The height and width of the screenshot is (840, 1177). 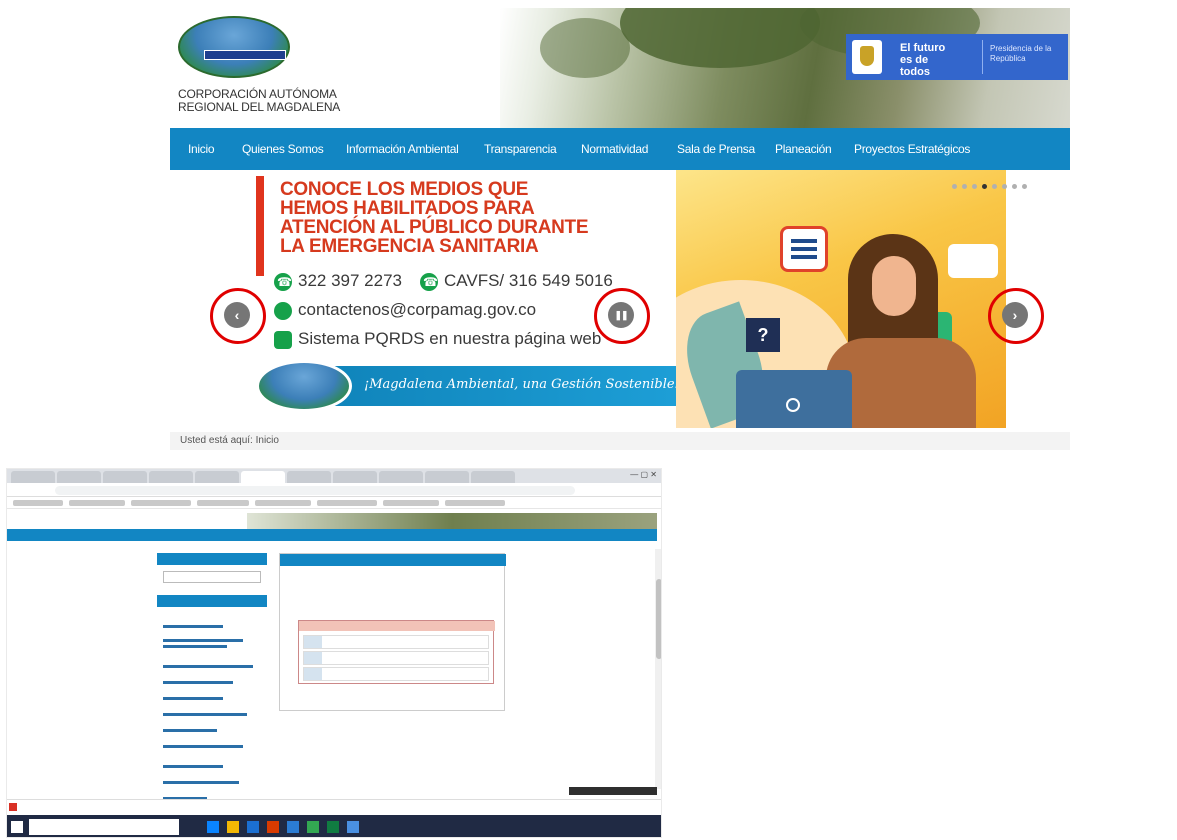 I want to click on window-controls: — ▢ ✕, so click(x=643, y=474).